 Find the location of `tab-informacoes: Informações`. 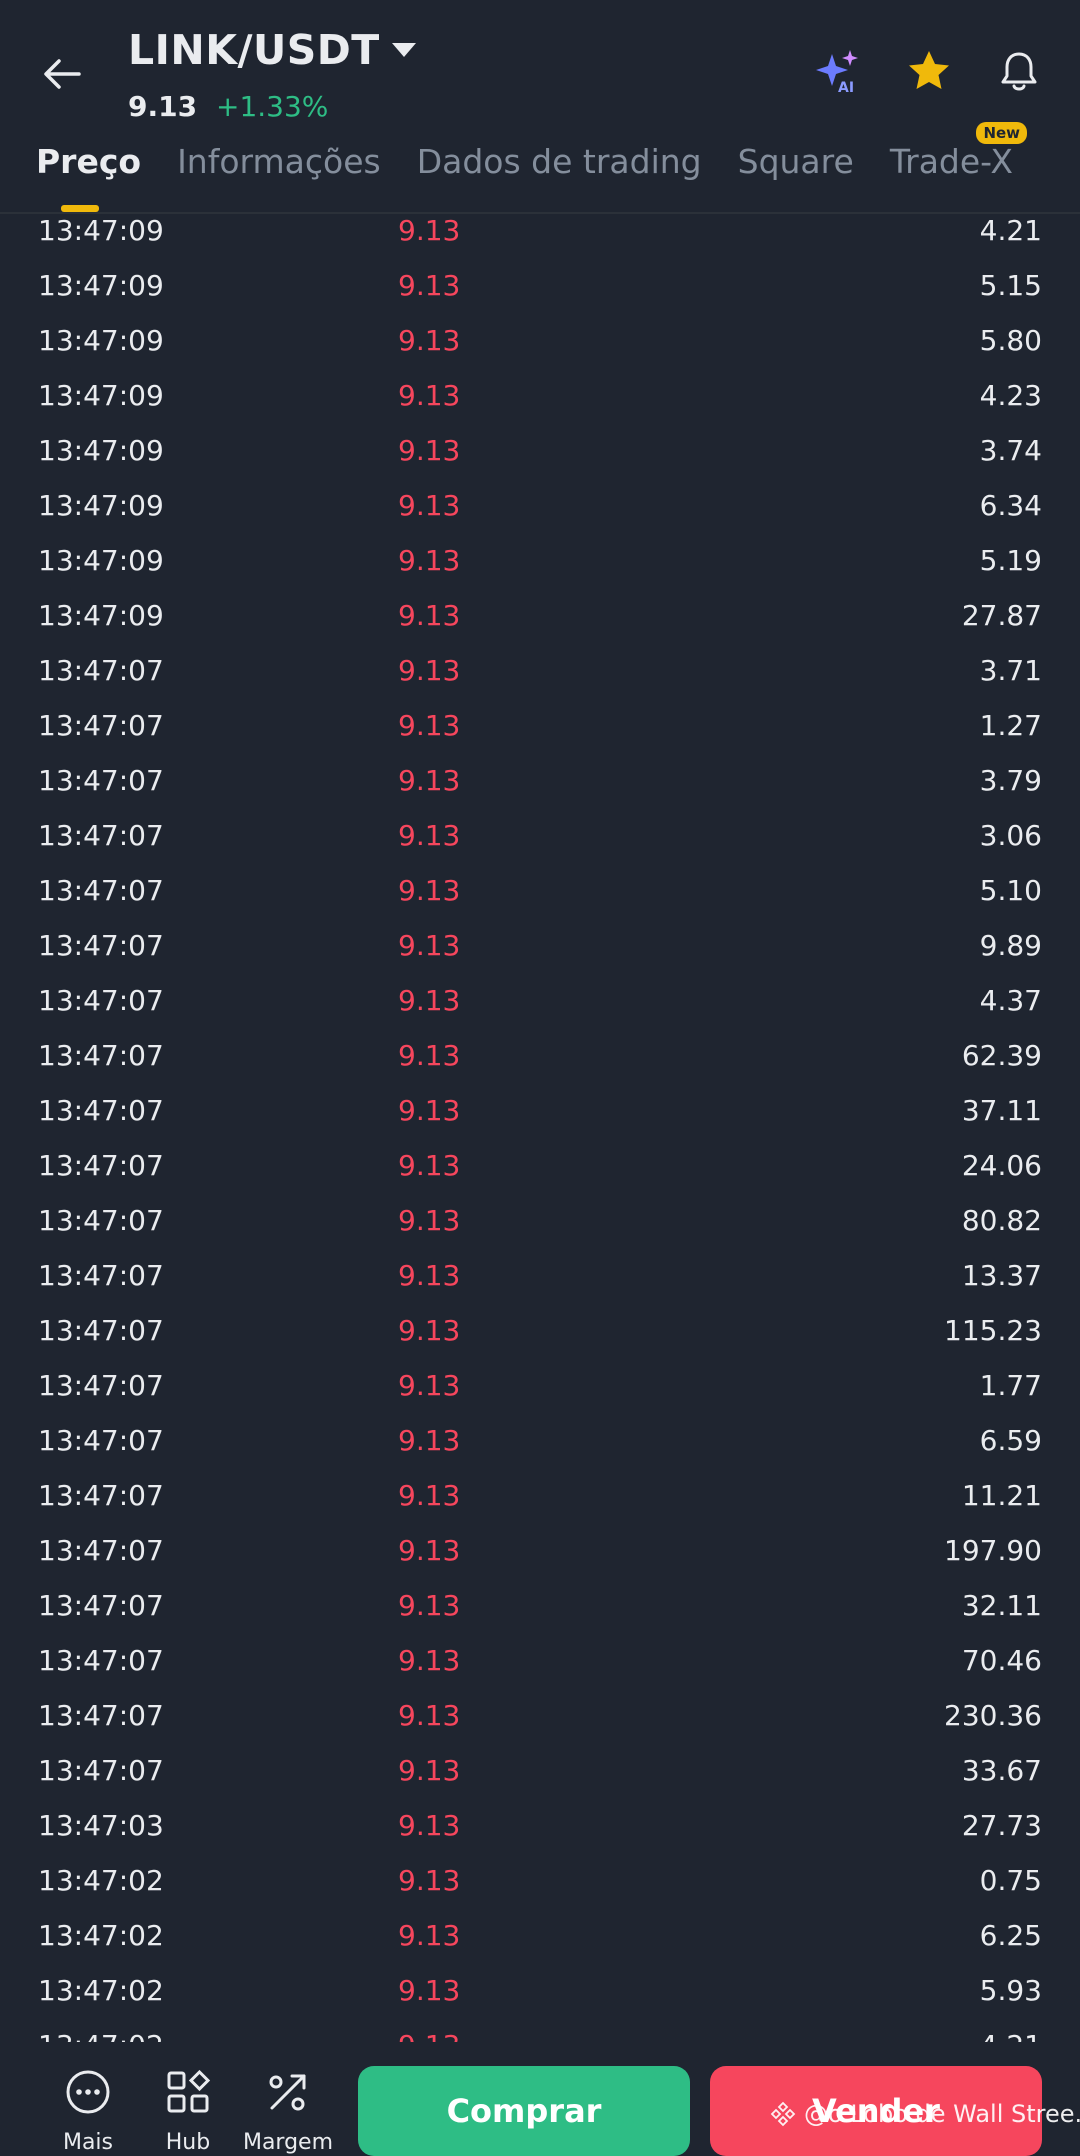

tab-informacoes: Informações is located at coordinates (279, 161).